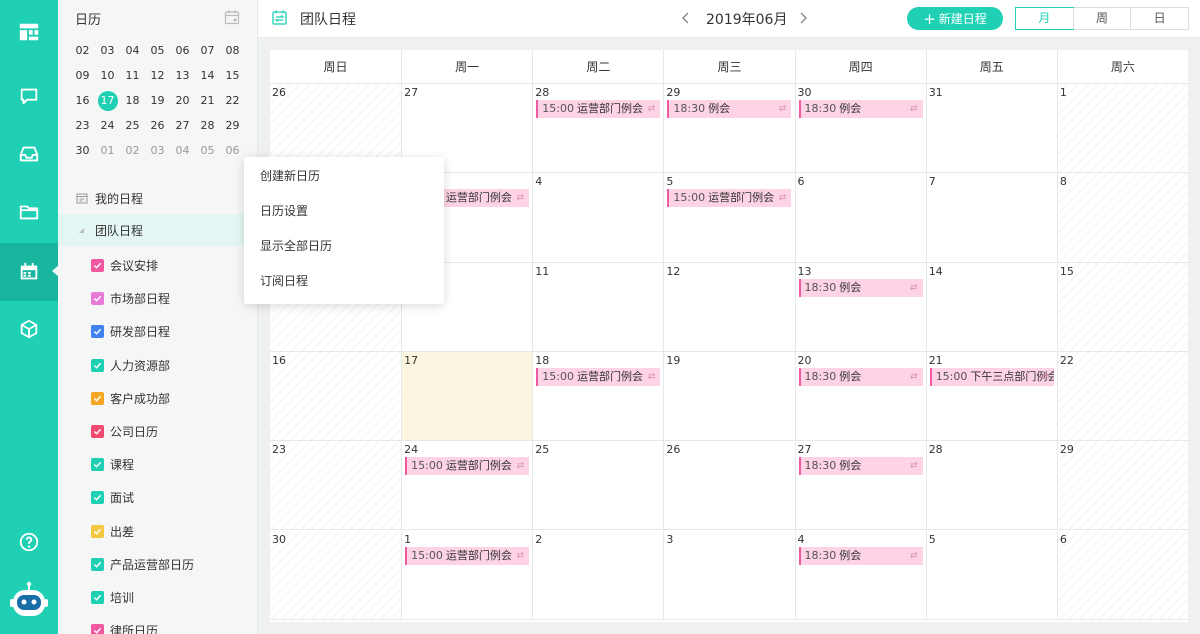 The image size is (1200, 634). I want to click on mini-calendar-day: 29, so click(232, 126).